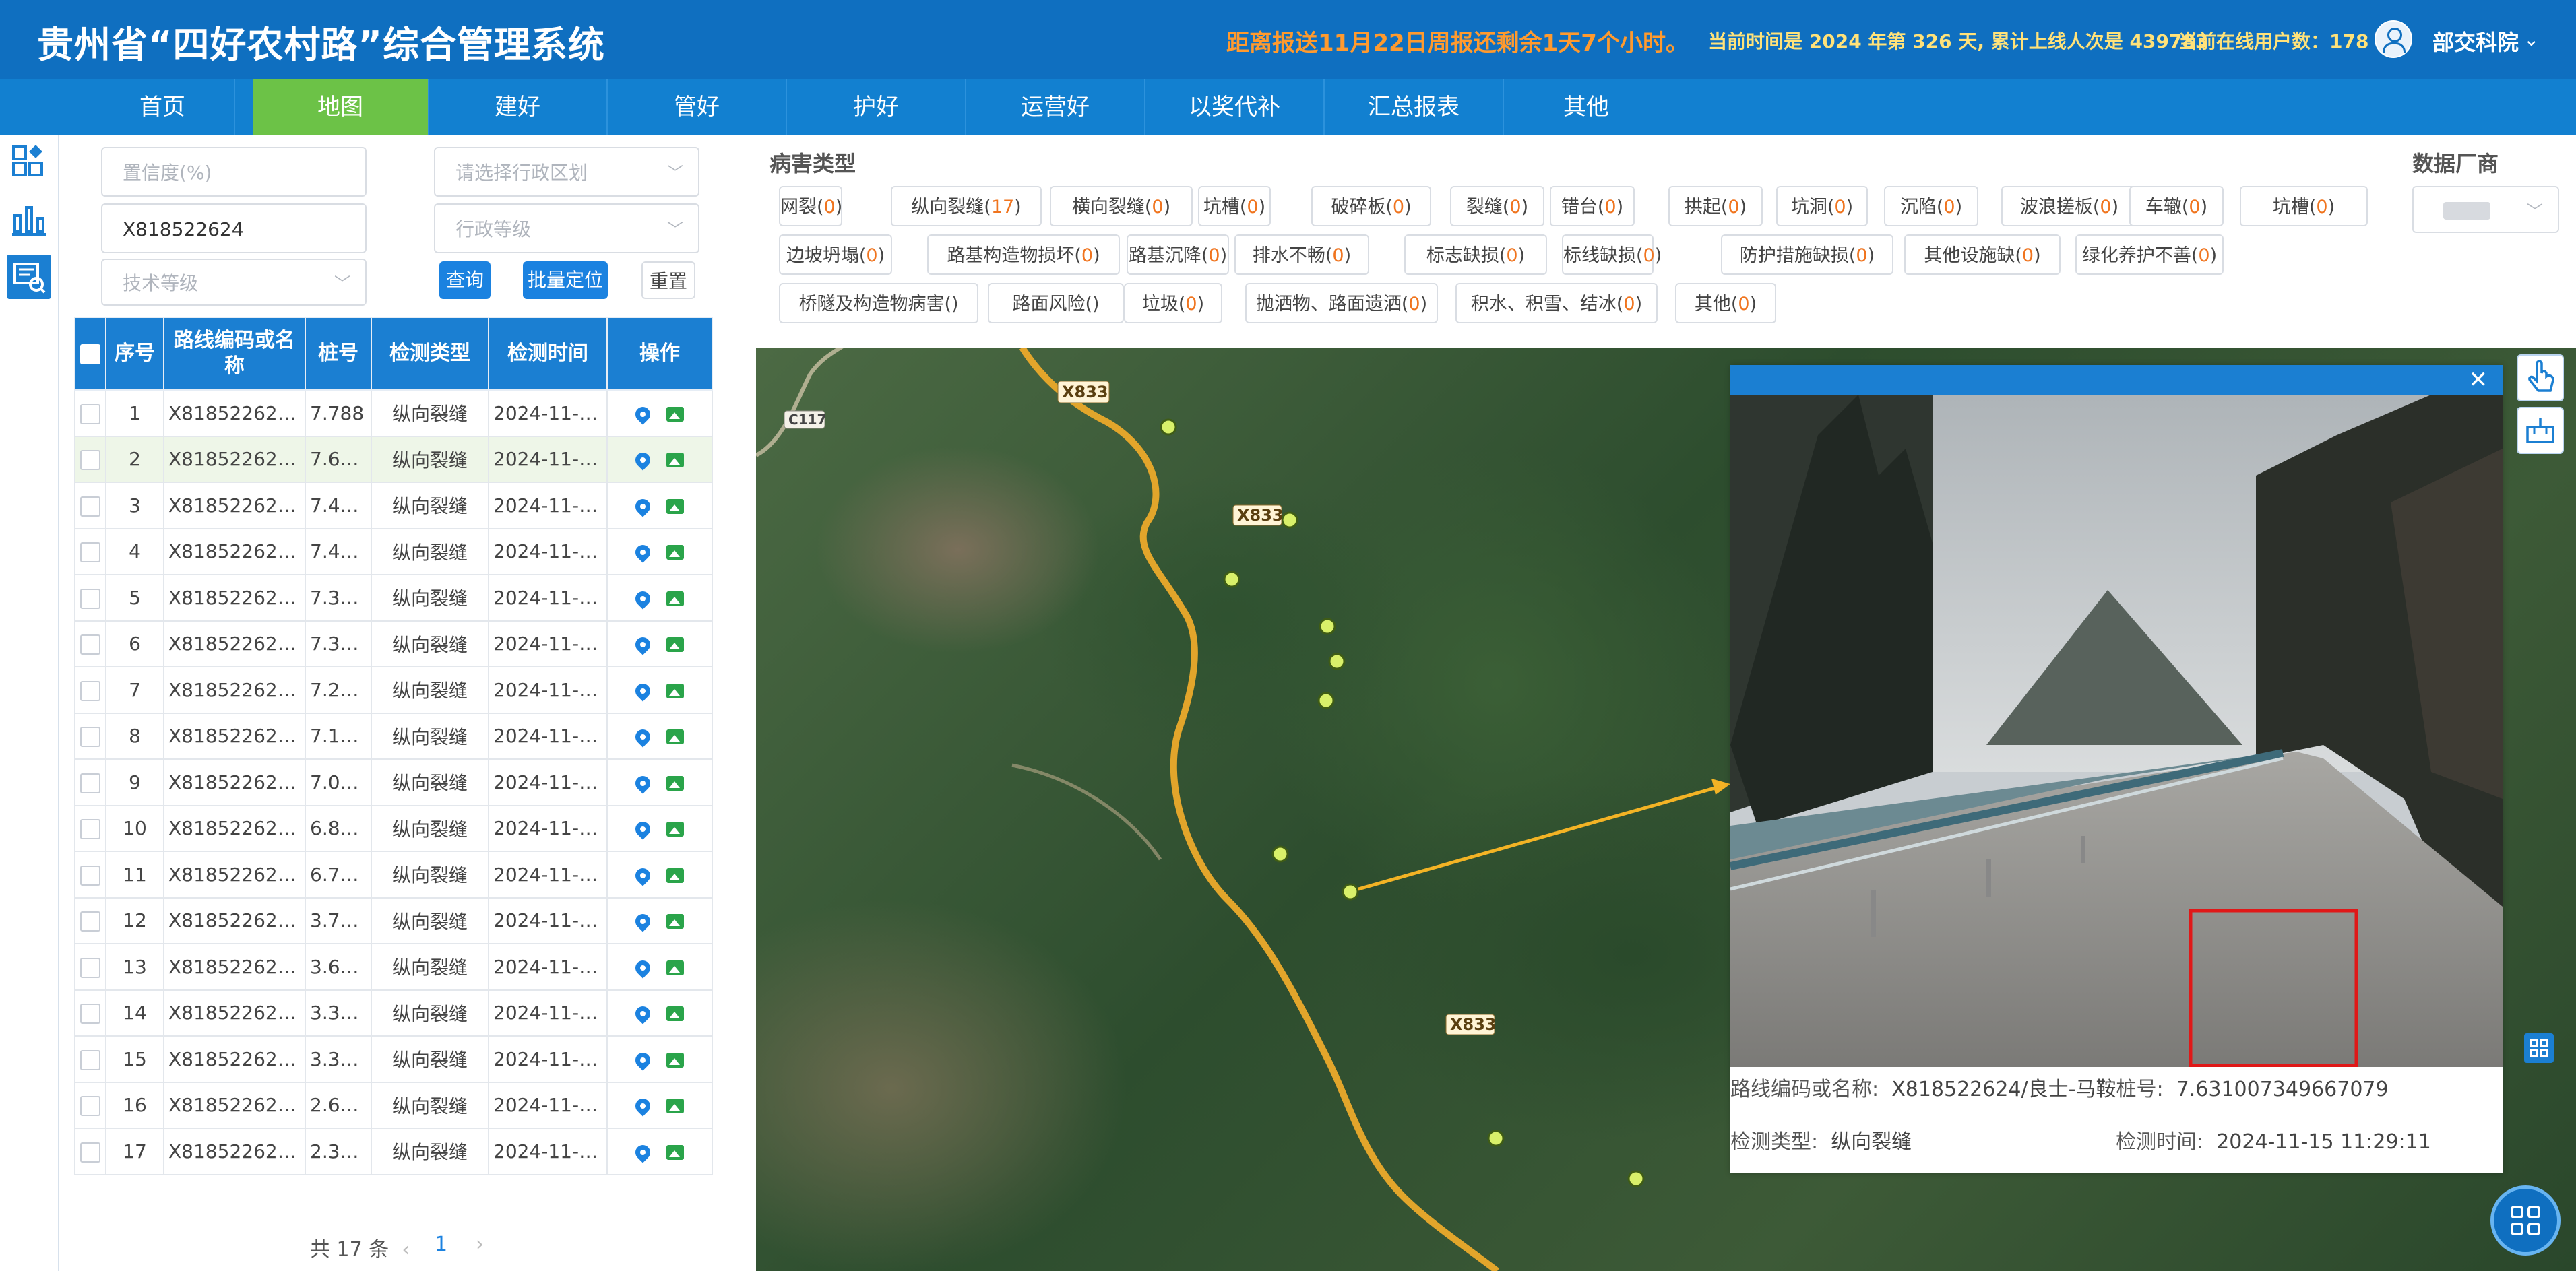  Describe the element at coordinates (393, 505) in the screenshot. I see `table-row: 3X818522624/...7.4996...纵向裂缝2024-11-15` at that location.